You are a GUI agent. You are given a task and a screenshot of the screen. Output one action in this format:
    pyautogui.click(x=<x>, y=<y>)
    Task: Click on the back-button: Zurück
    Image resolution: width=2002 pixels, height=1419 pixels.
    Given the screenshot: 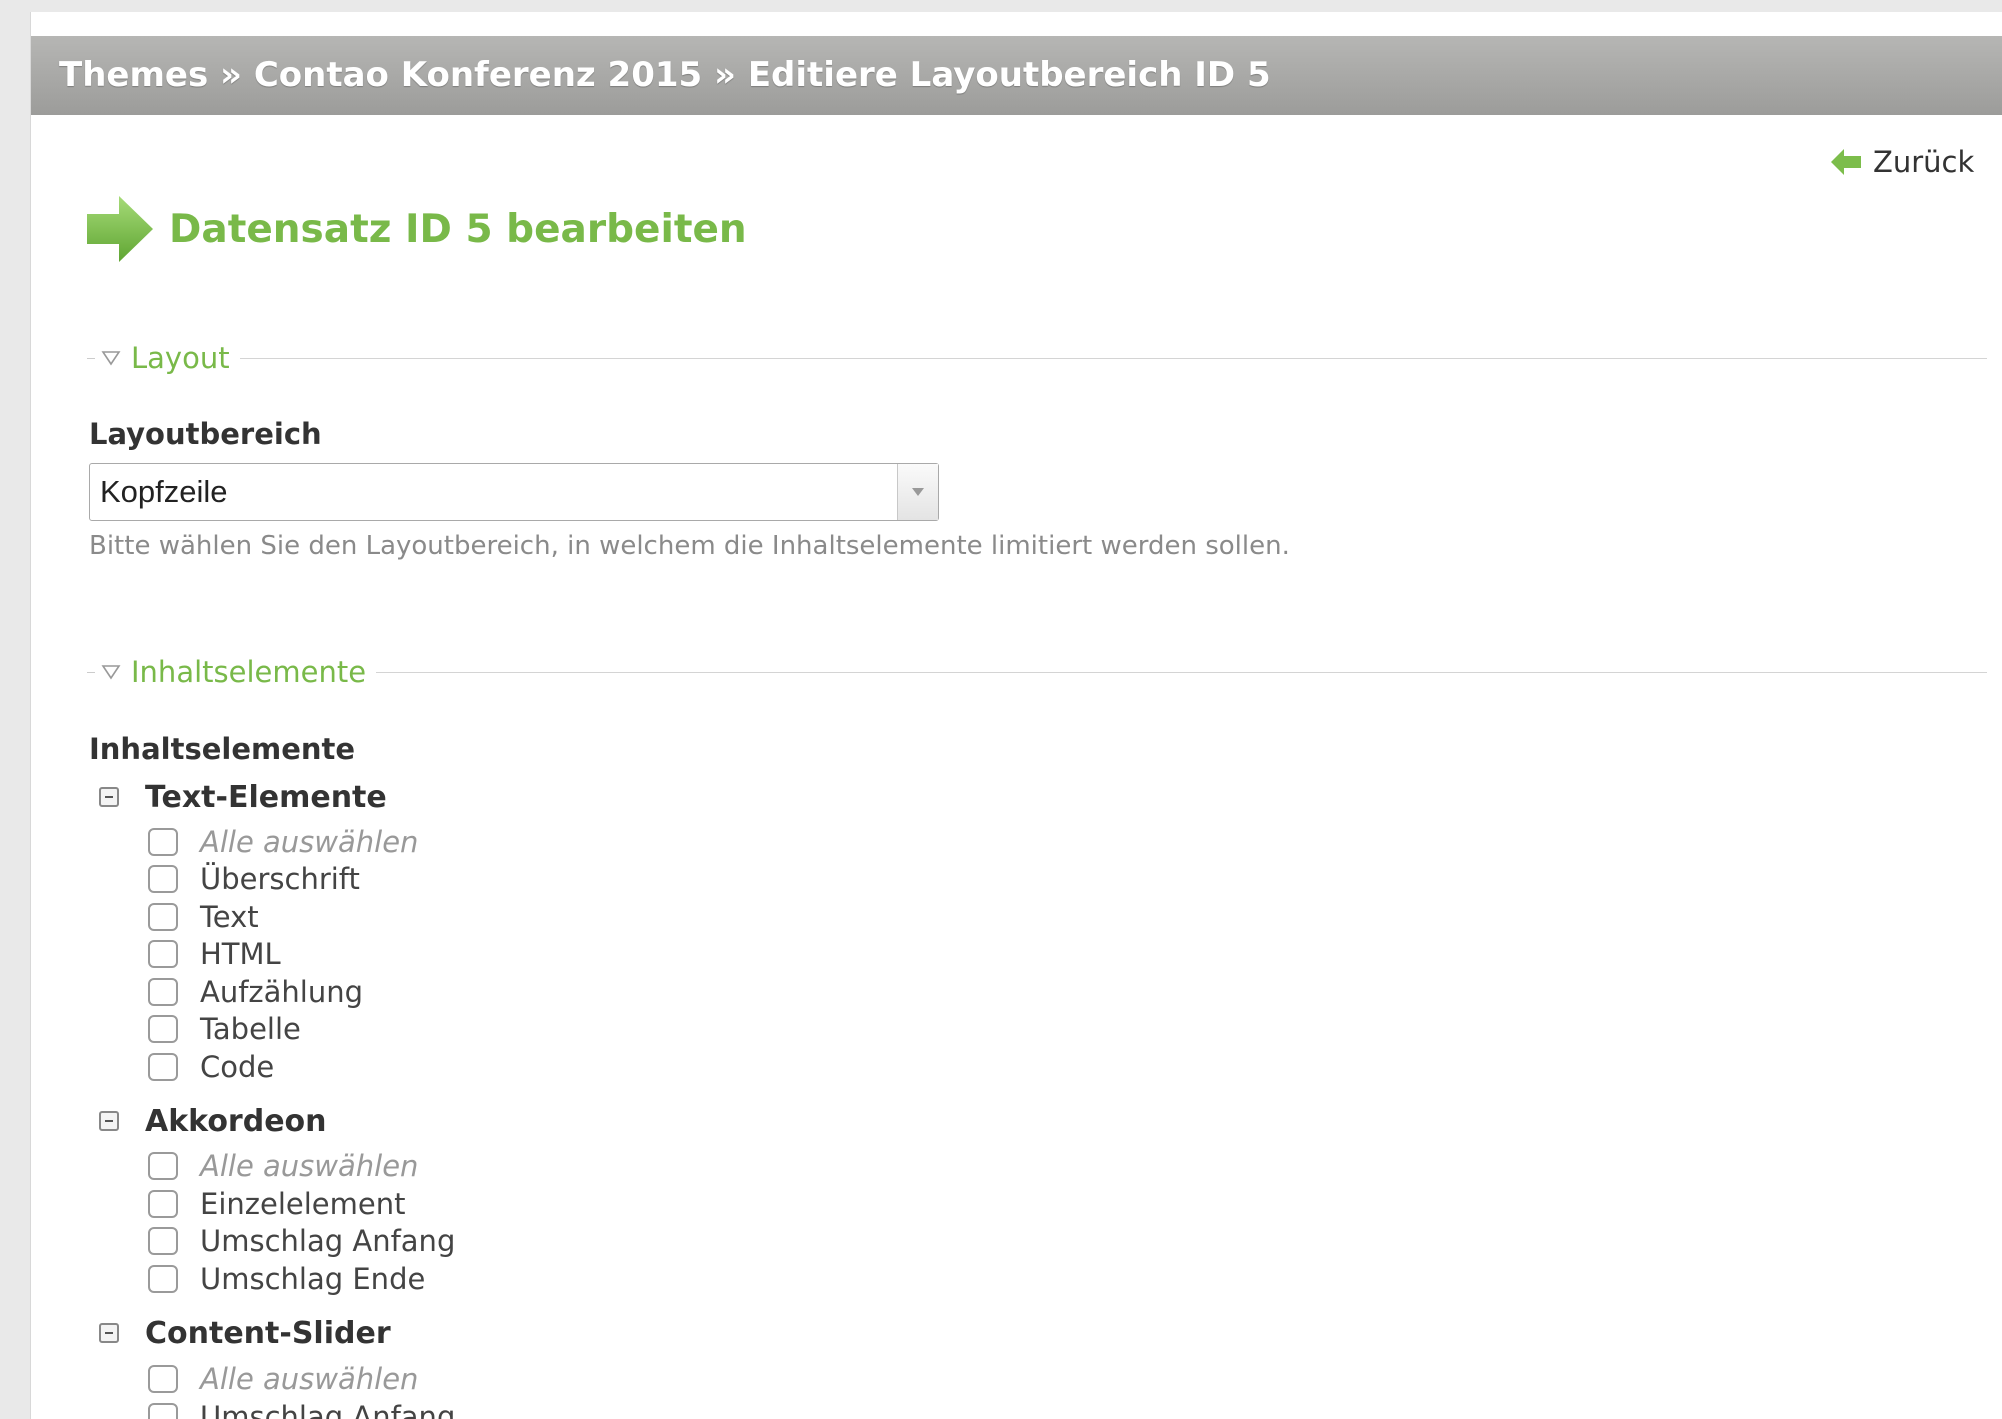 What is the action you would take?
    pyautogui.click(x=1902, y=162)
    